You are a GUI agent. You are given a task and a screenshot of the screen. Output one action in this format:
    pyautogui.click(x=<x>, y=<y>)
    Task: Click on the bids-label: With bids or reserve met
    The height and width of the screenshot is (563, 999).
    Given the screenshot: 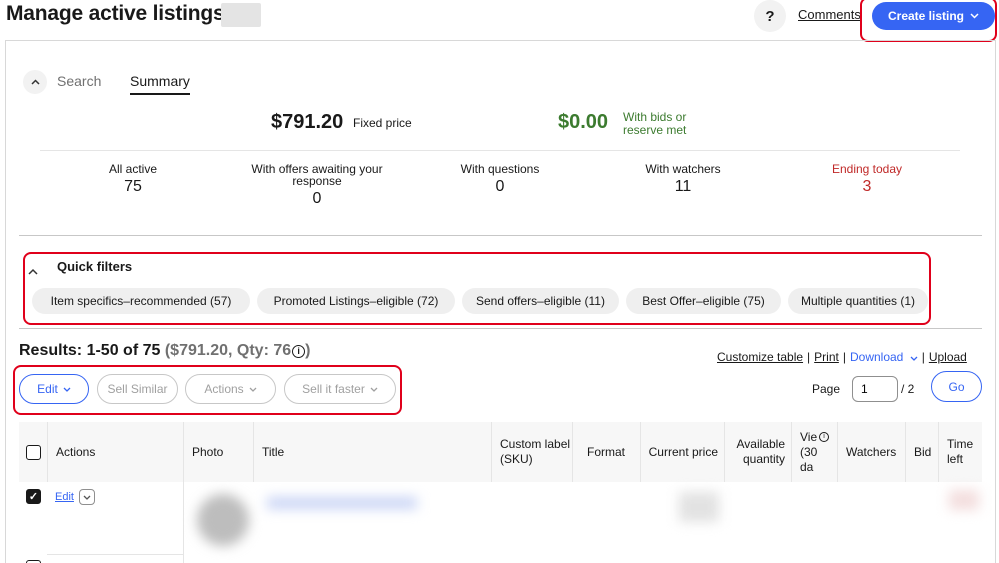 What is the action you would take?
    pyautogui.click(x=654, y=124)
    